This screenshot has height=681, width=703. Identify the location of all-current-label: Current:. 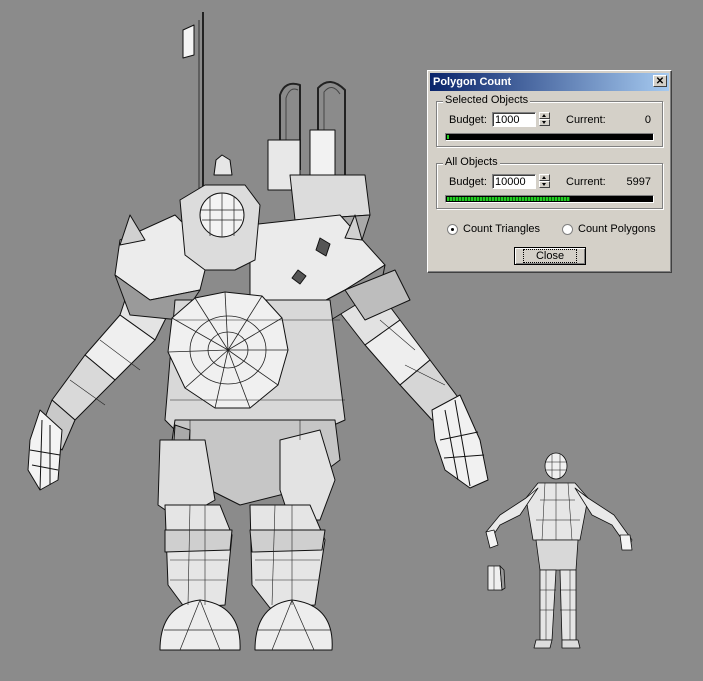
(586, 182).